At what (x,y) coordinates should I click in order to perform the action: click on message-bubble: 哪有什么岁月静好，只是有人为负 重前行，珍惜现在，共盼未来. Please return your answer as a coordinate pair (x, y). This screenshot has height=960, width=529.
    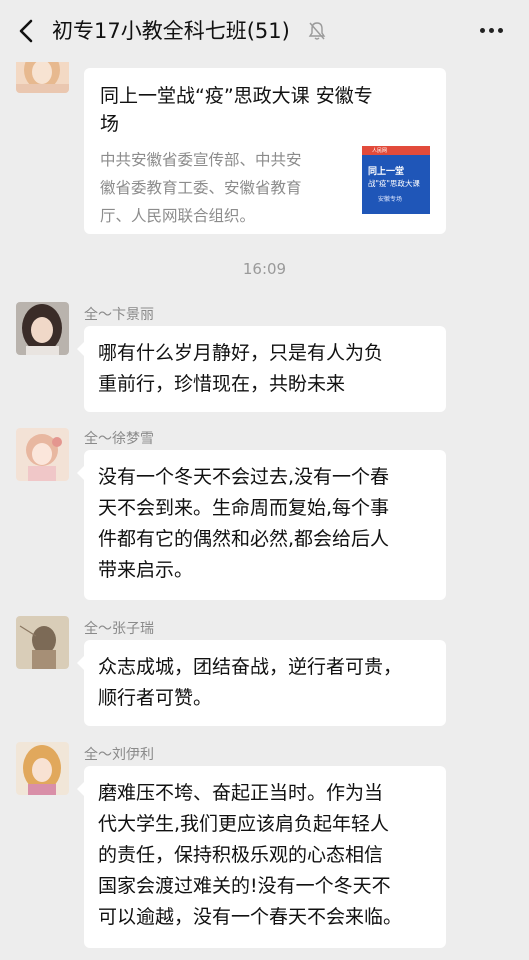
    Looking at the image, I should click on (261, 369).